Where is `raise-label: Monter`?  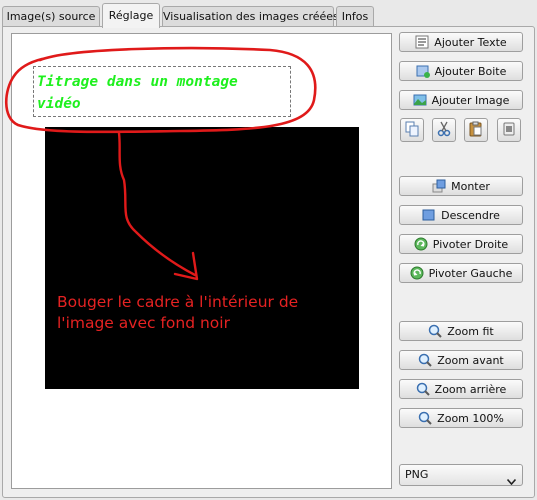
raise-label: Monter is located at coordinates (470, 186).